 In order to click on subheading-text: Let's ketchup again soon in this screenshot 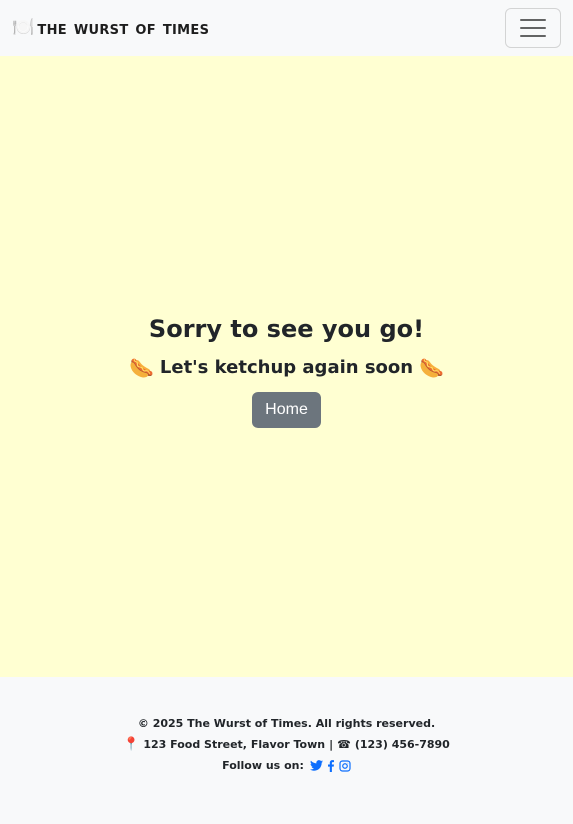, I will do `click(286, 367)`.